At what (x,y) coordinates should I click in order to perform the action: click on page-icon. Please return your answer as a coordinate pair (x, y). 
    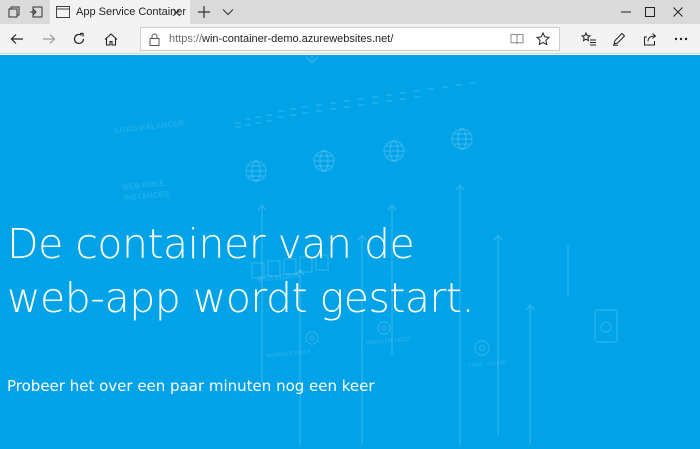
    Looking at the image, I should click on (63, 12).